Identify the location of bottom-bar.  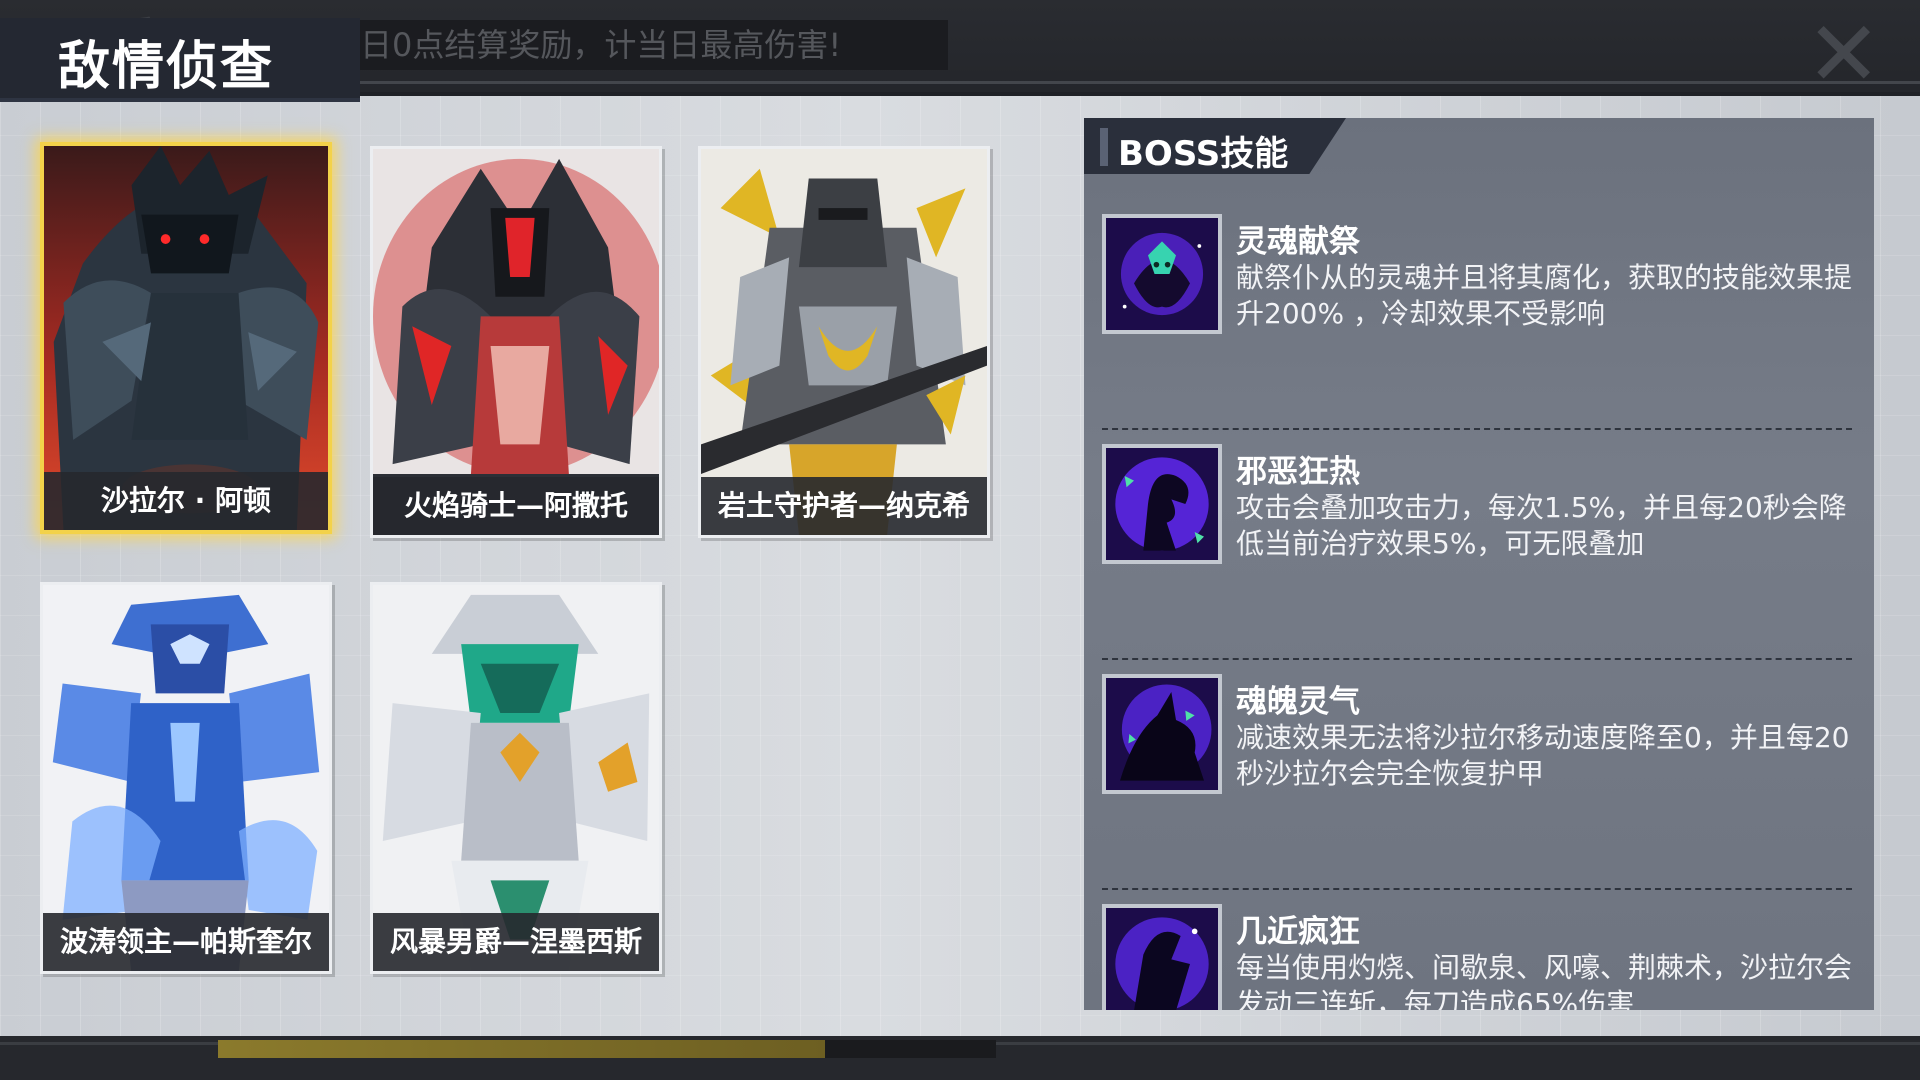
(960, 1058).